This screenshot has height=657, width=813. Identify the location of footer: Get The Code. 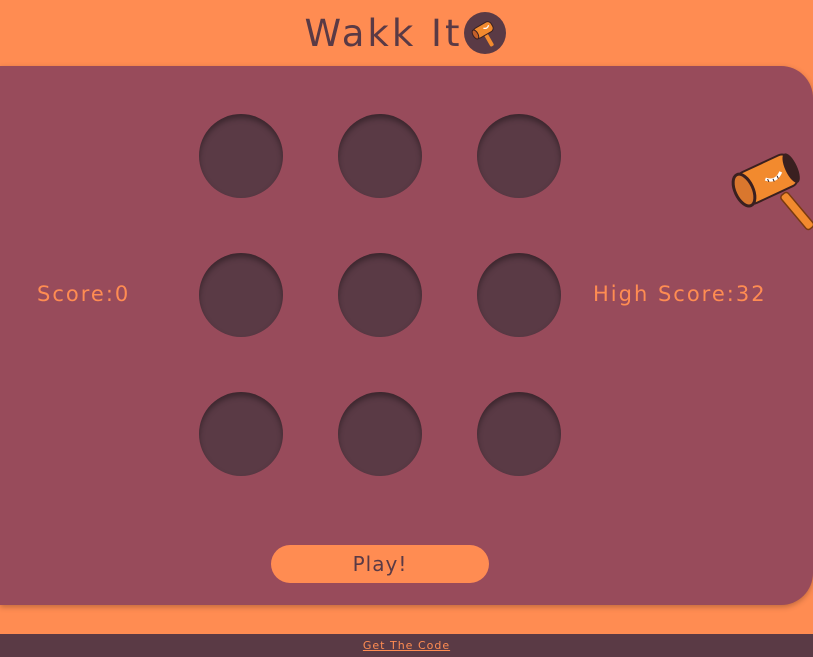
(406, 645).